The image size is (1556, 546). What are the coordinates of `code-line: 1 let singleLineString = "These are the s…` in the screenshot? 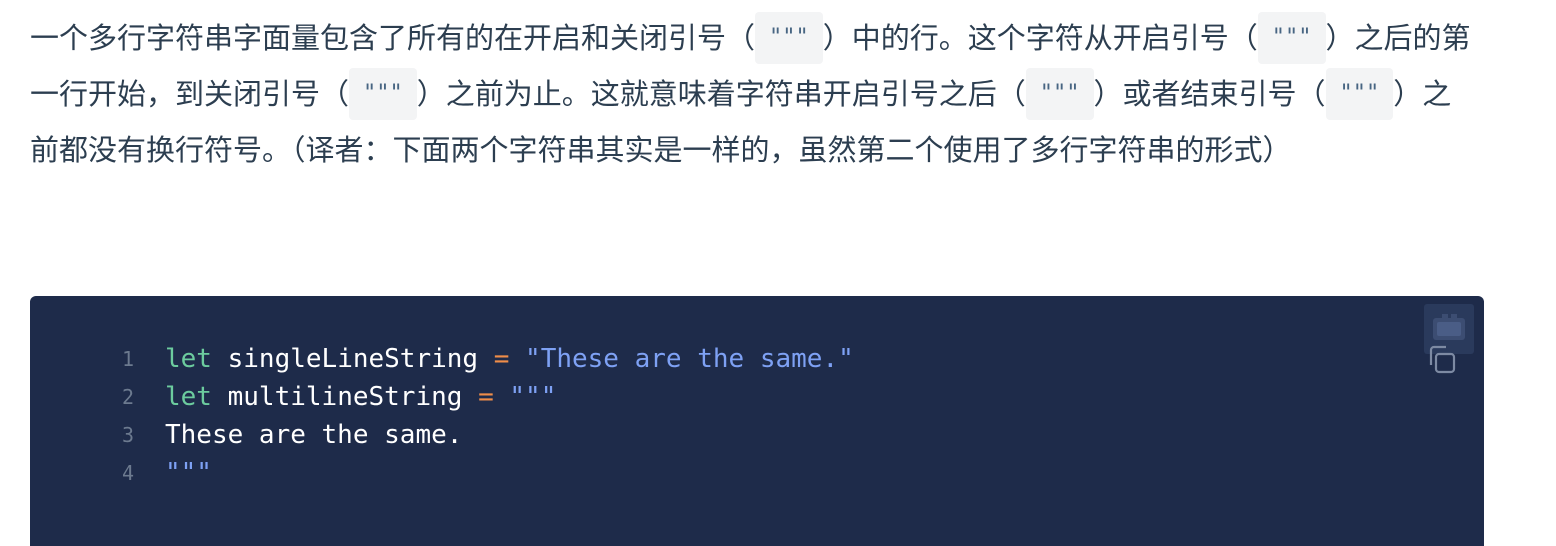 It's located at (442, 359).